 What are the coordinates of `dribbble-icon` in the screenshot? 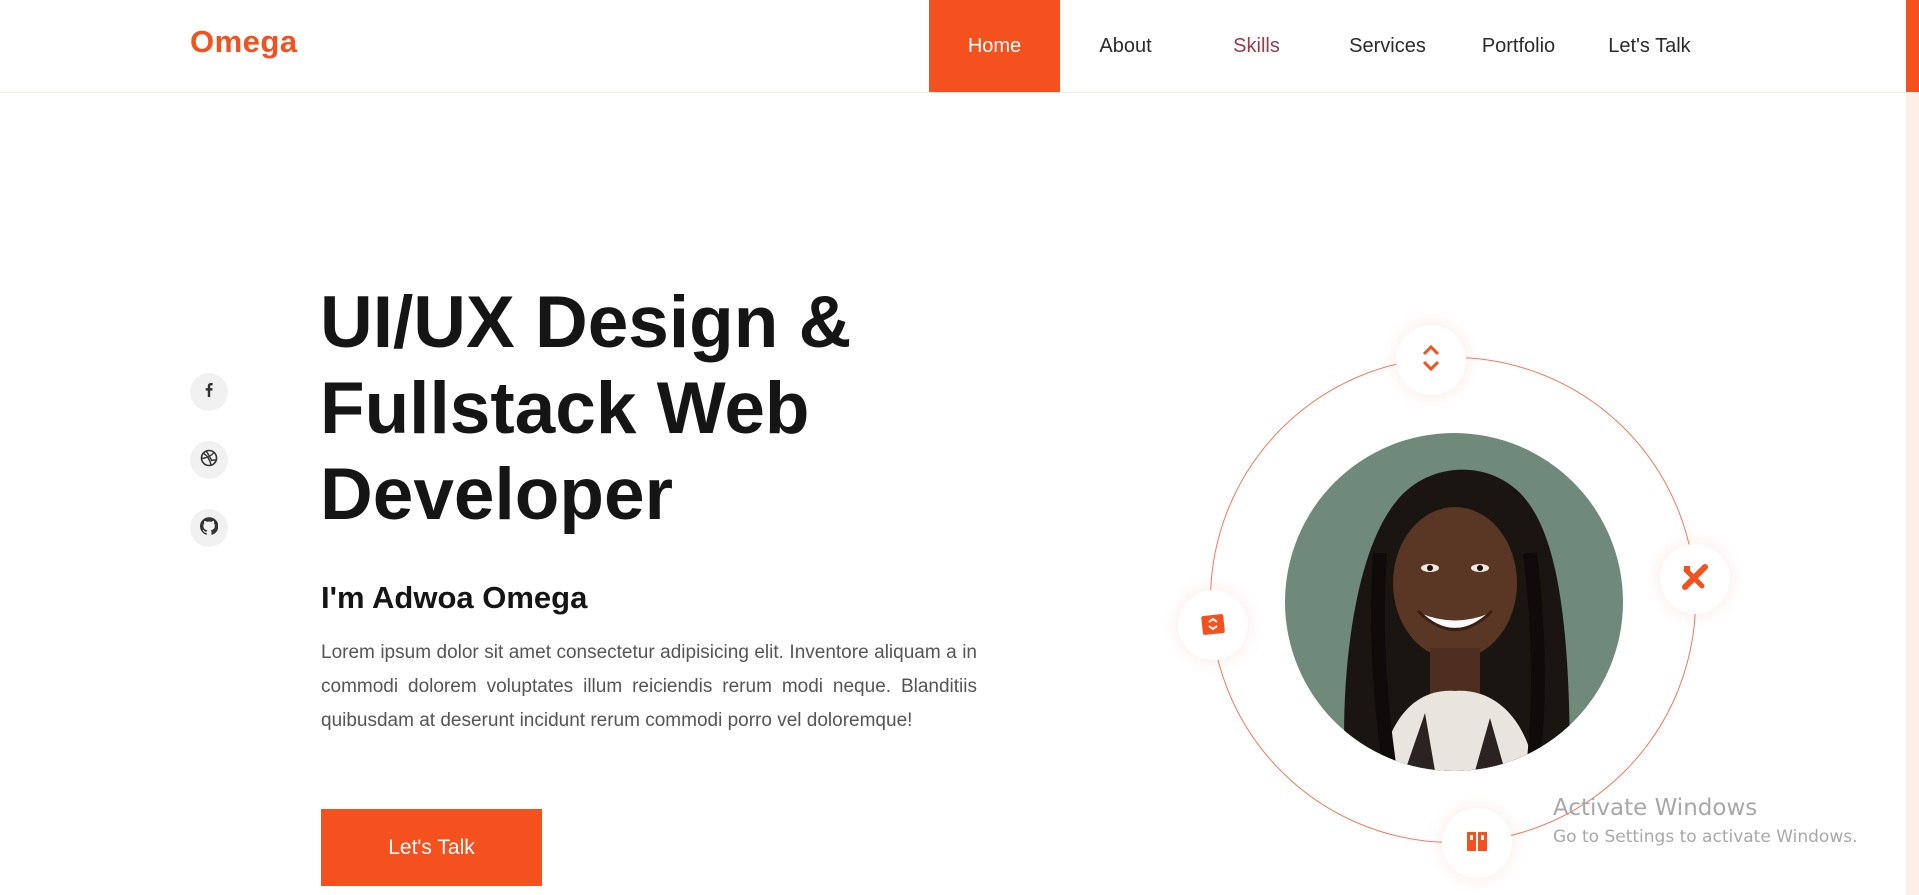 It's located at (209, 460).